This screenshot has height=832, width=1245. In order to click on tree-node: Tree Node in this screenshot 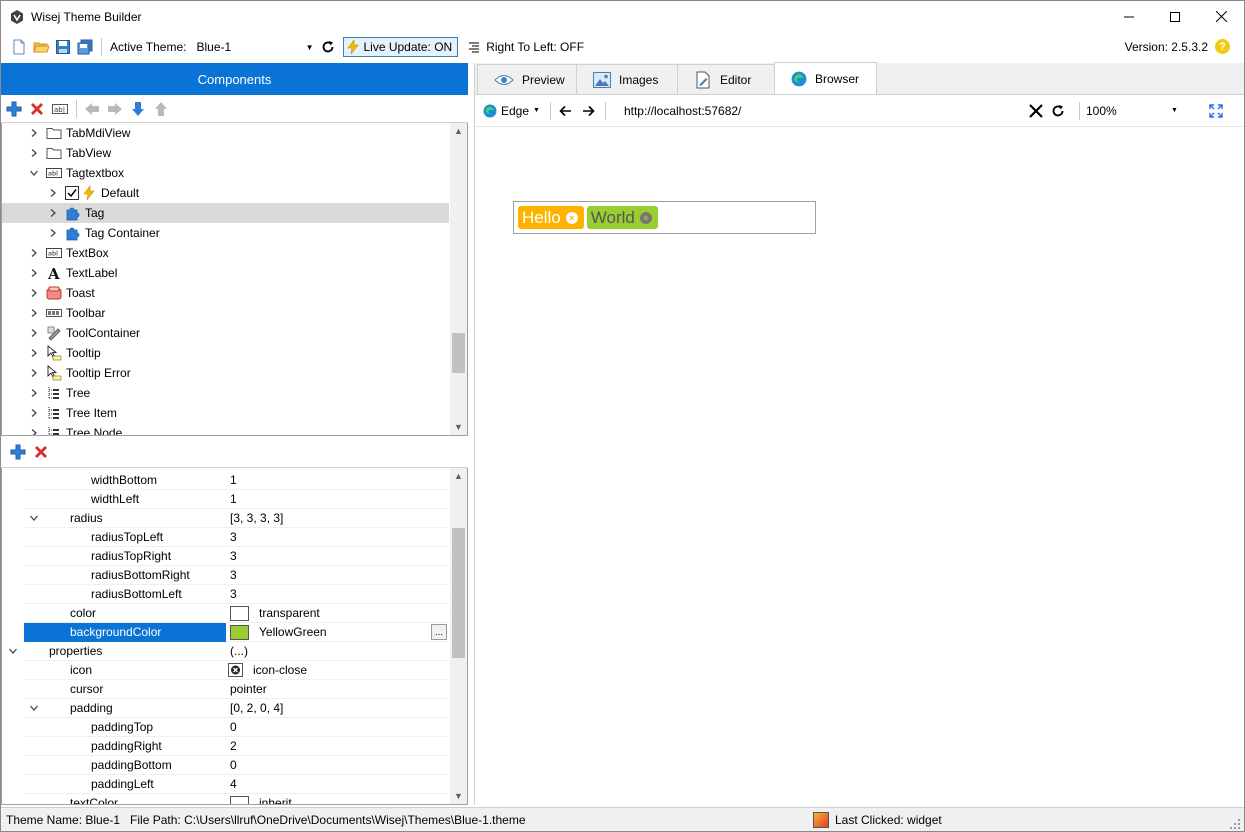, I will do `click(225, 429)`.